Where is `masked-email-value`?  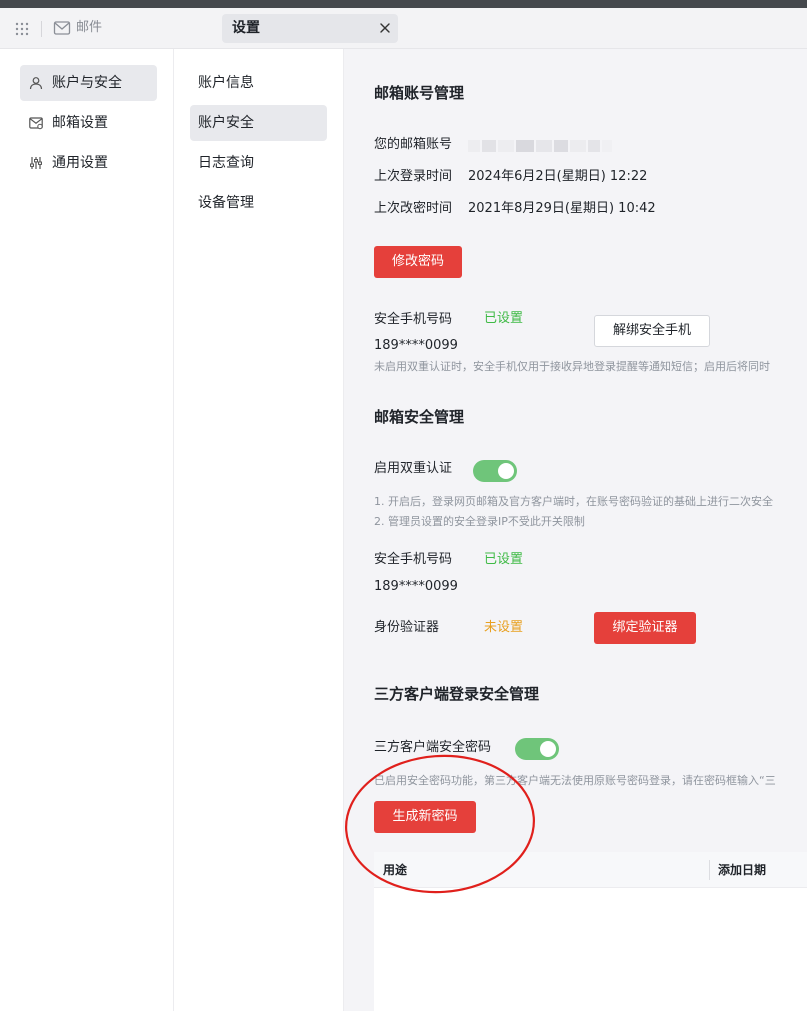 masked-email-value is located at coordinates (541, 146).